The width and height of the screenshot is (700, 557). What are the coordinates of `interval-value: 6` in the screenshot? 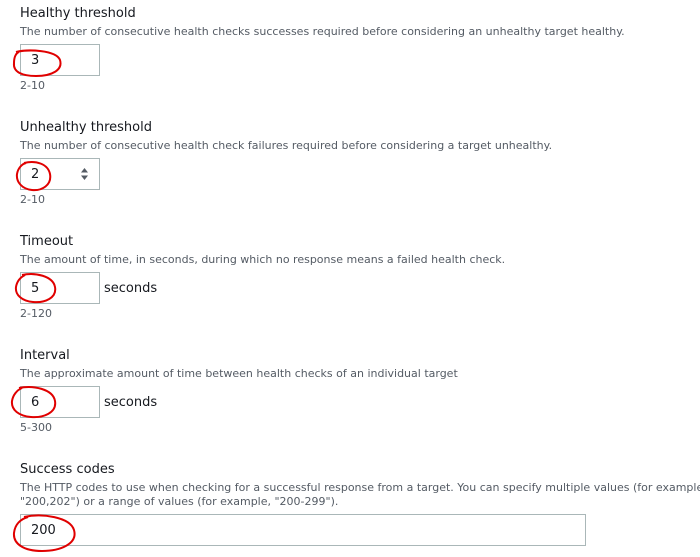 It's located at (35, 402).